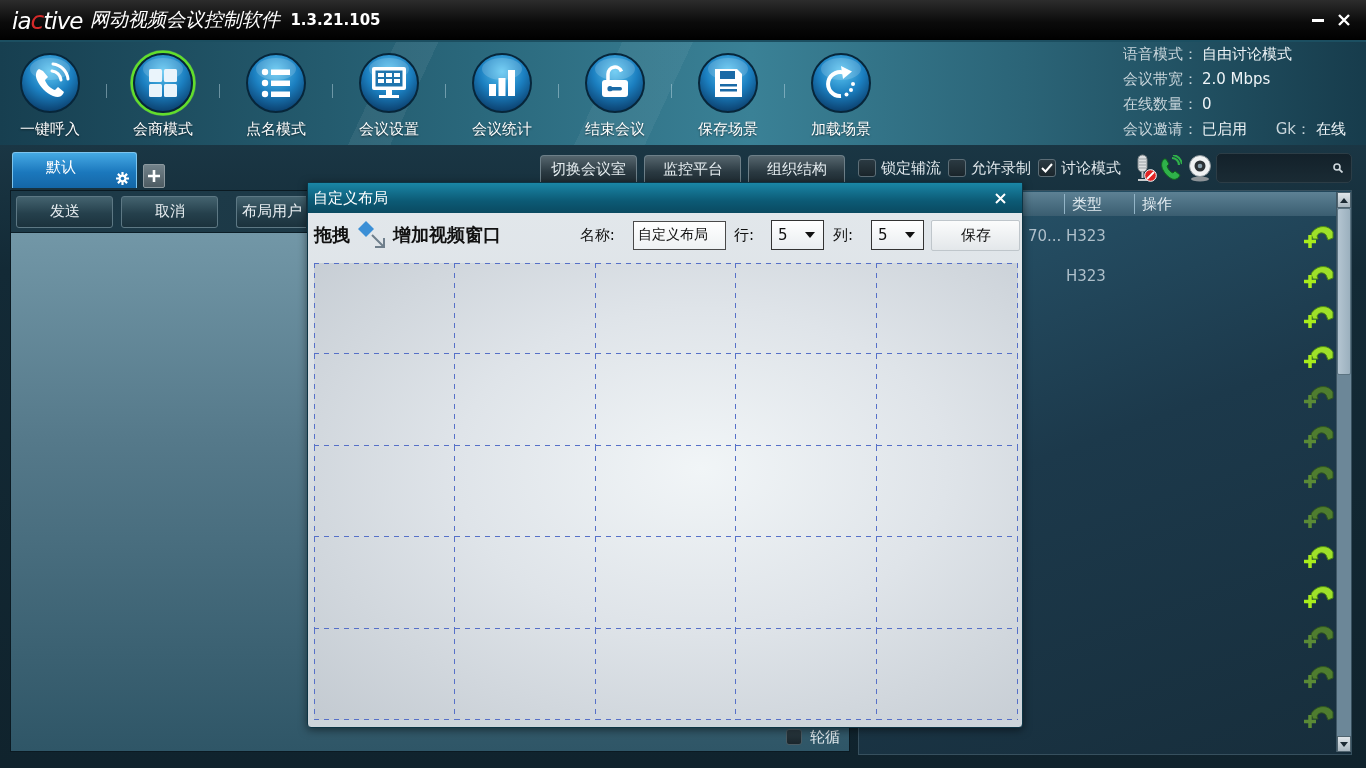 Image resolution: width=1366 pixels, height=768 pixels. What do you see at coordinates (1331, 129) in the screenshot?
I see `status-value: 在线` at bounding box center [1331, 129].